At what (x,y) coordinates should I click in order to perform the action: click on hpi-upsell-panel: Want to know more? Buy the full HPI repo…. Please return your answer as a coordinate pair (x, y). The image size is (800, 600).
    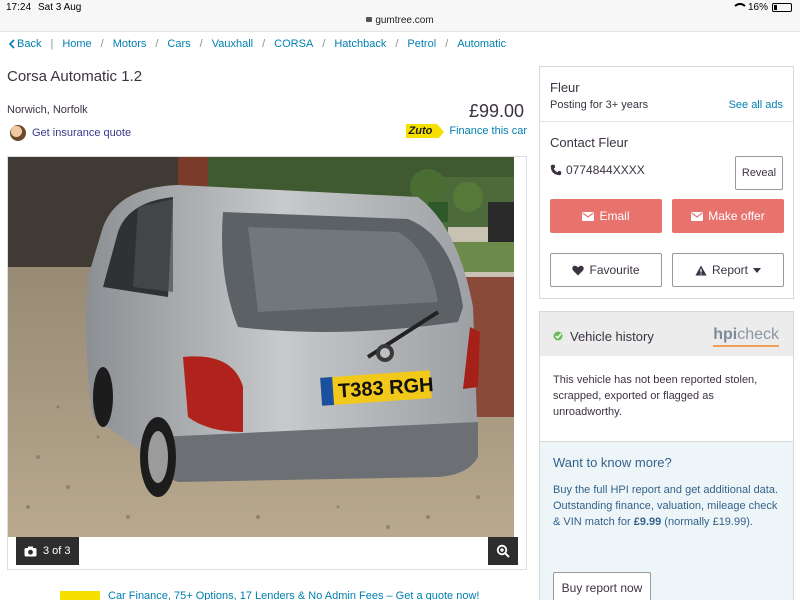
    Looking at the image, I should click on (666, 520).